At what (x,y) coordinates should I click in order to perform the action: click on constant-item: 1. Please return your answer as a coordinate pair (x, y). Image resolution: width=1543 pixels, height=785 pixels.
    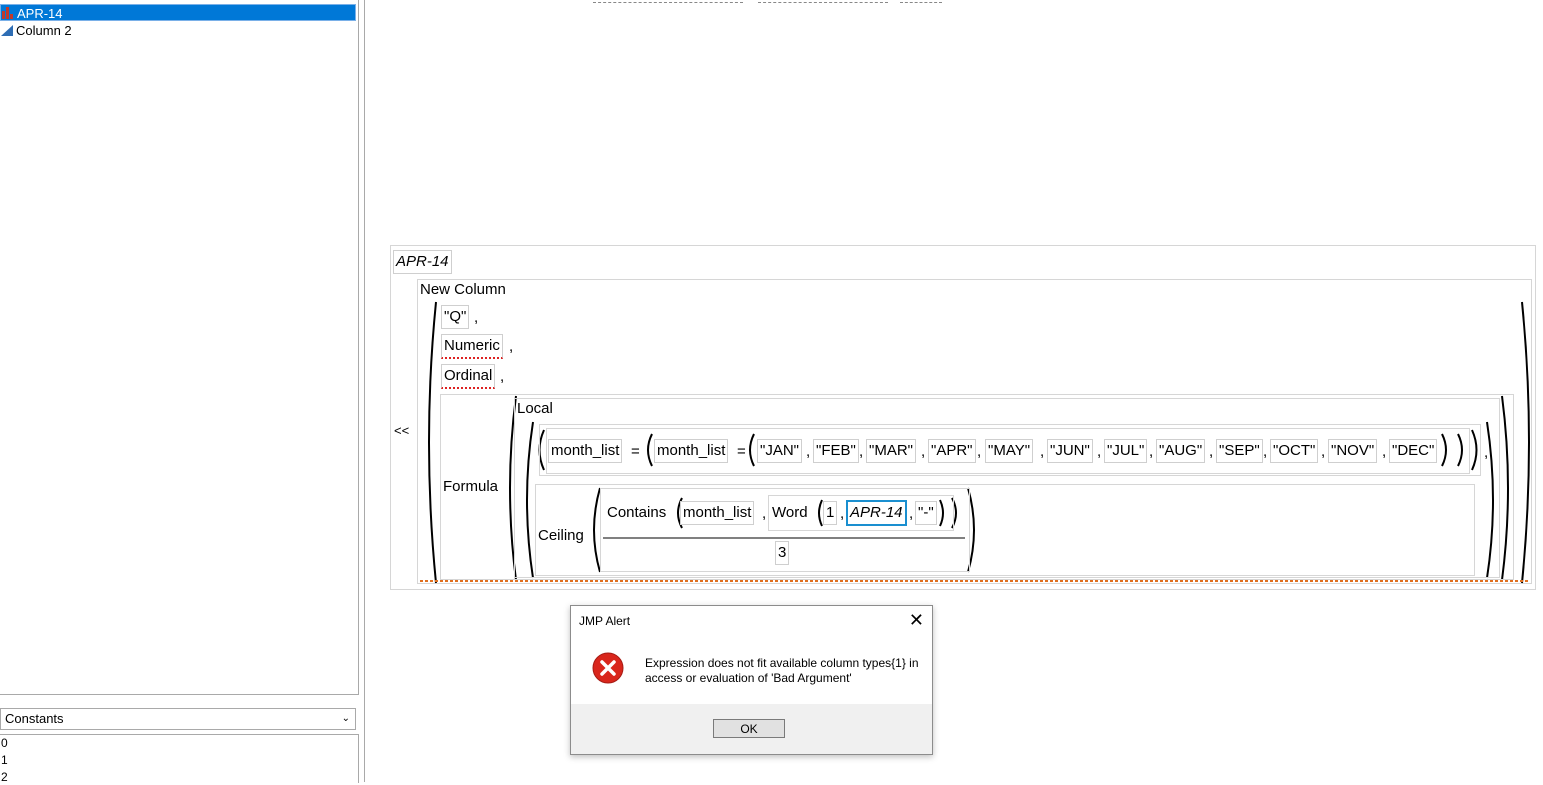
    Looking at the image, I should click on (4, 760).